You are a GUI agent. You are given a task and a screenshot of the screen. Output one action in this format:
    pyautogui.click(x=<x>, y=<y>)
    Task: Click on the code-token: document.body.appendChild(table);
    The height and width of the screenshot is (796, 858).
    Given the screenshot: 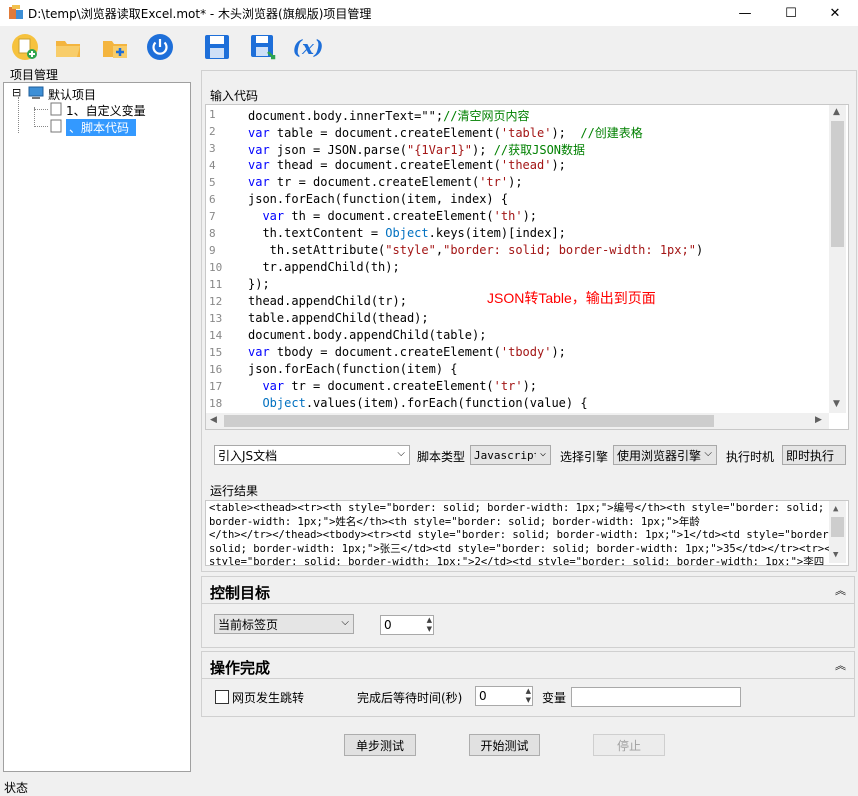 What is the action you would take?
    pyautogui.click(x=367, y=335)
    